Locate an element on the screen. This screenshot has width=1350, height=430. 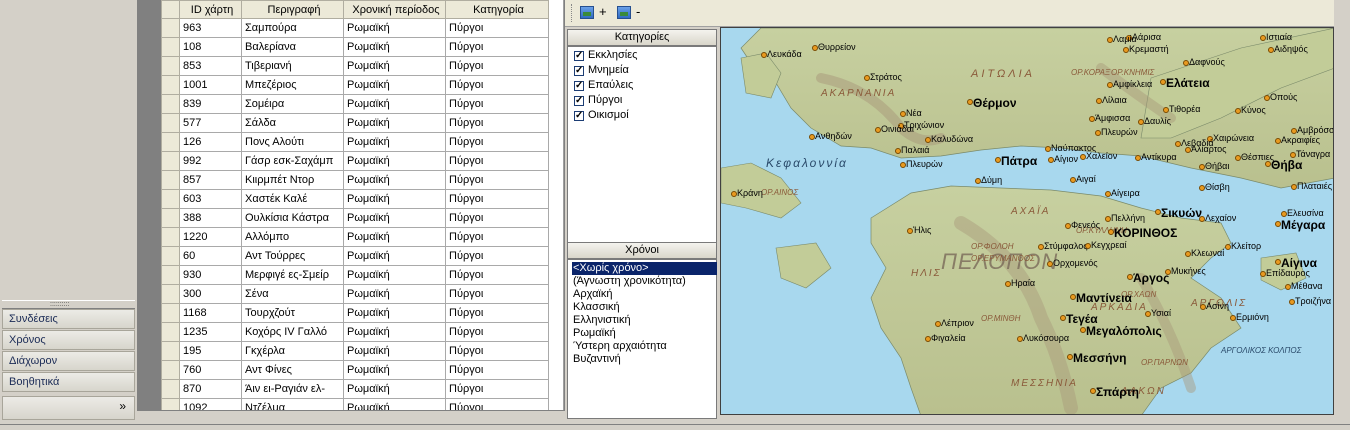
city-label: Ιστιαία is located at coordinates (1279, 37).